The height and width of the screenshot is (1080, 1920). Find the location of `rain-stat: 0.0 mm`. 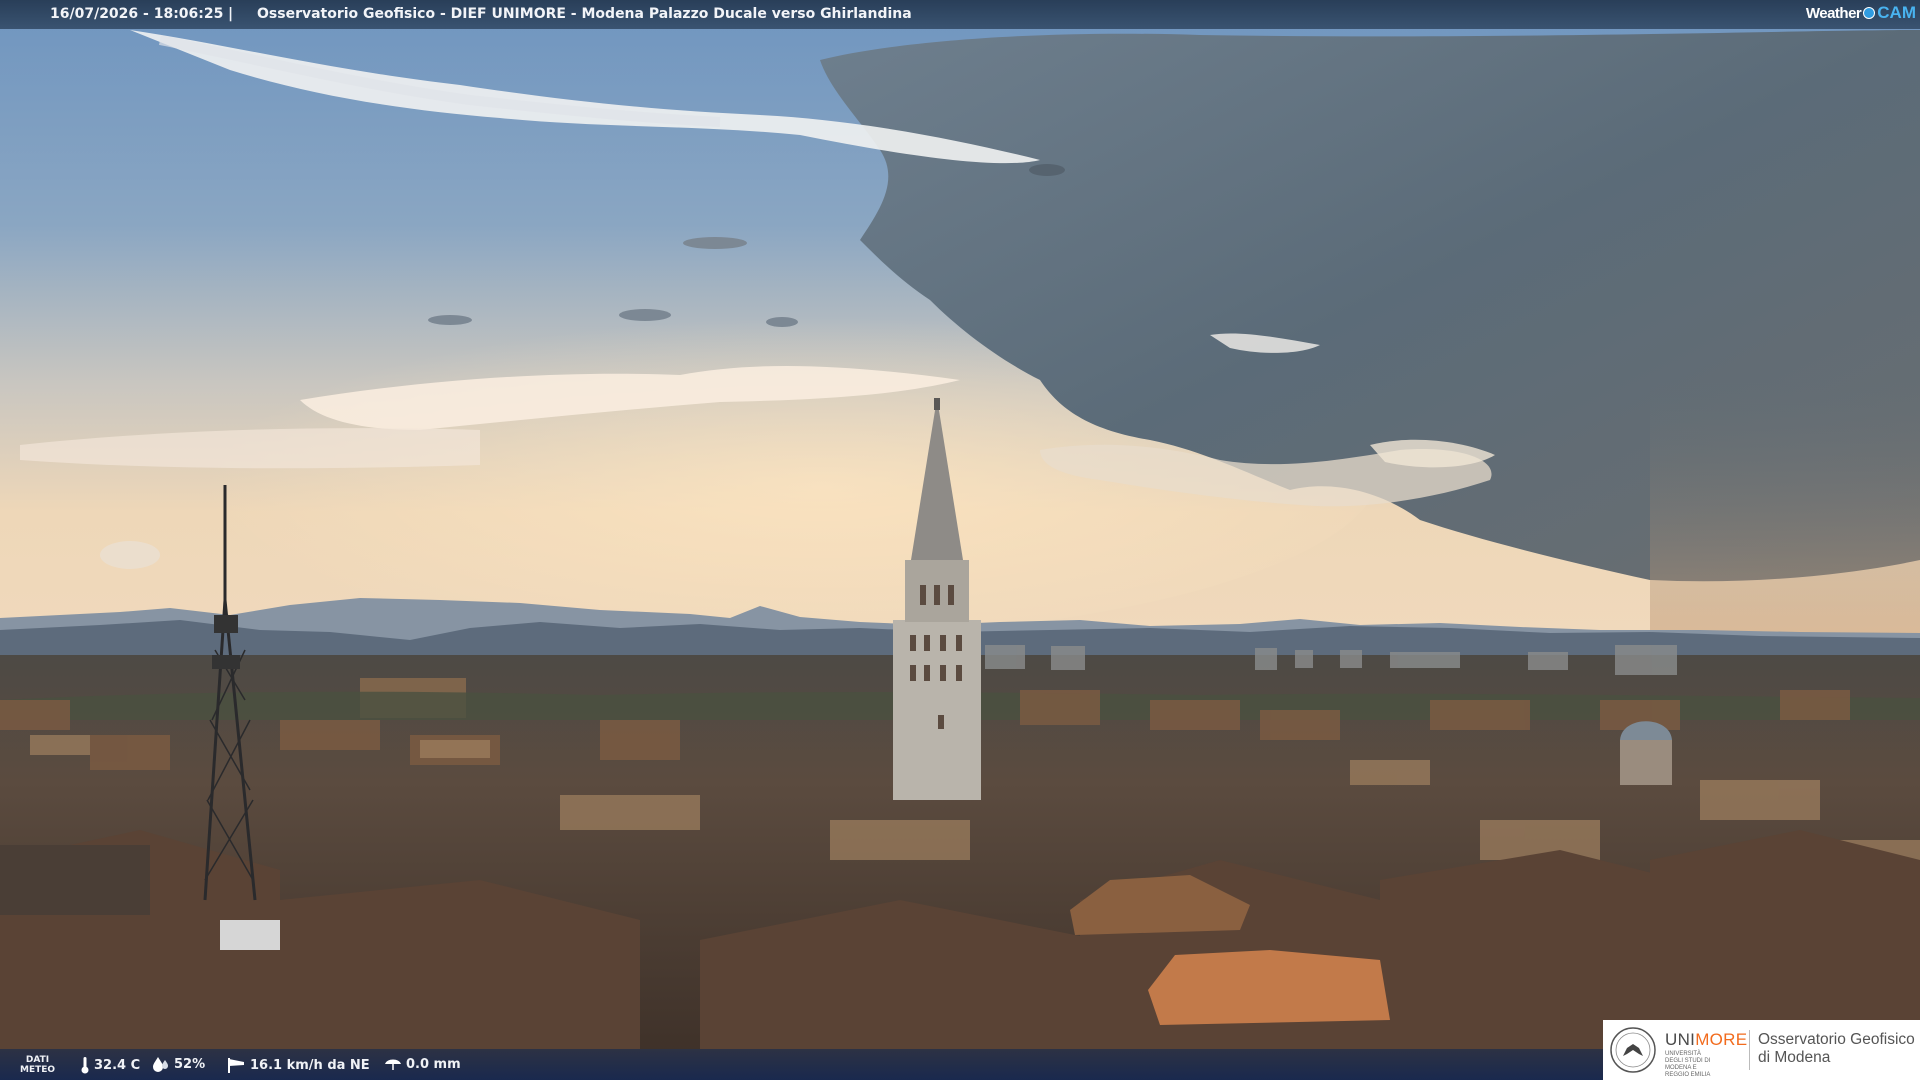

rain-stat: 0.0 mm is located at coordinates (422, 1064).